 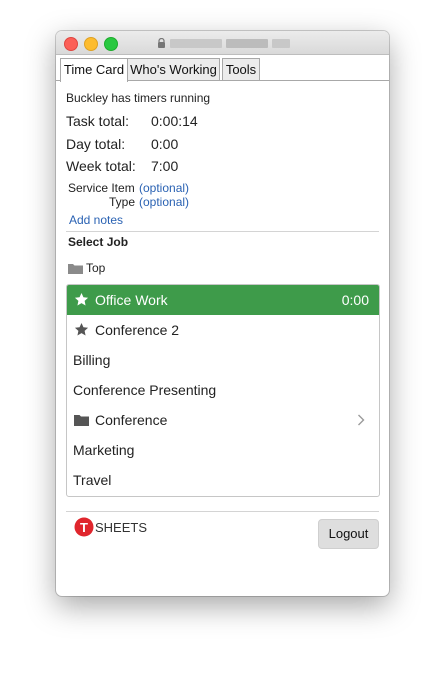 What do you see at coordinates (92, 480) in the screenshot?
I see `job-label: Travel` at bounding box center [92, 480].